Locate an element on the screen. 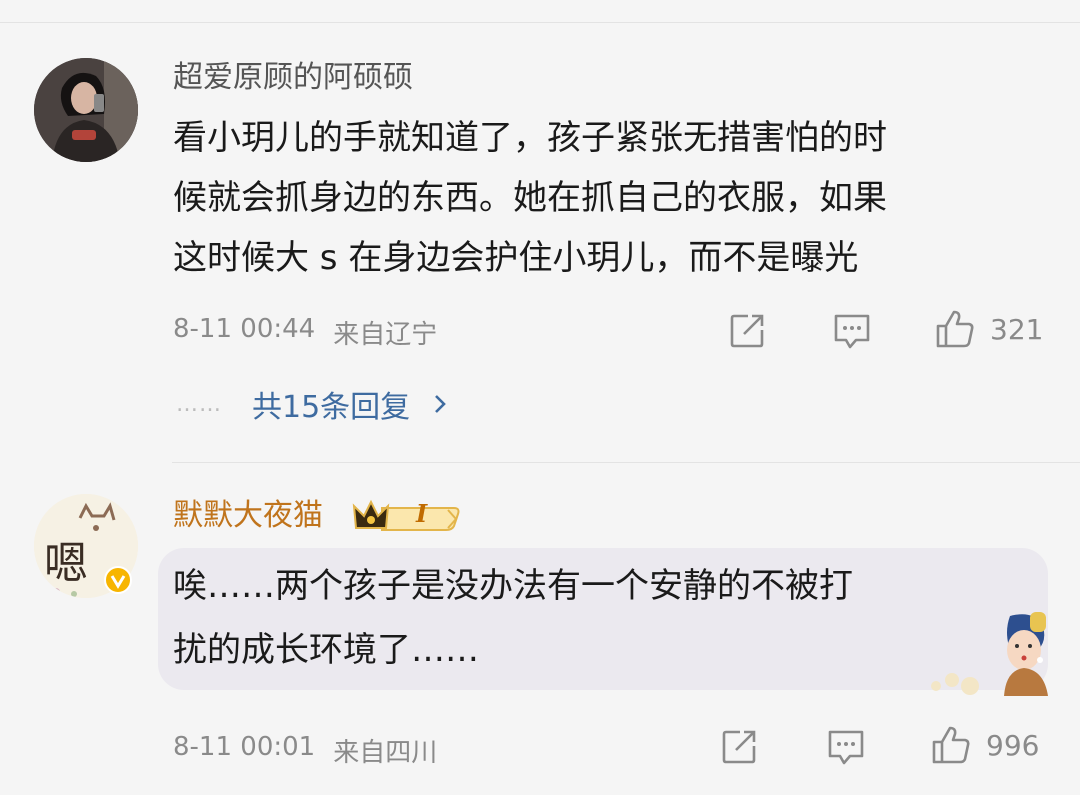 The height and width of the screenshot is (795, 1080). like-button: 996 is located at coordinates (984, 745).